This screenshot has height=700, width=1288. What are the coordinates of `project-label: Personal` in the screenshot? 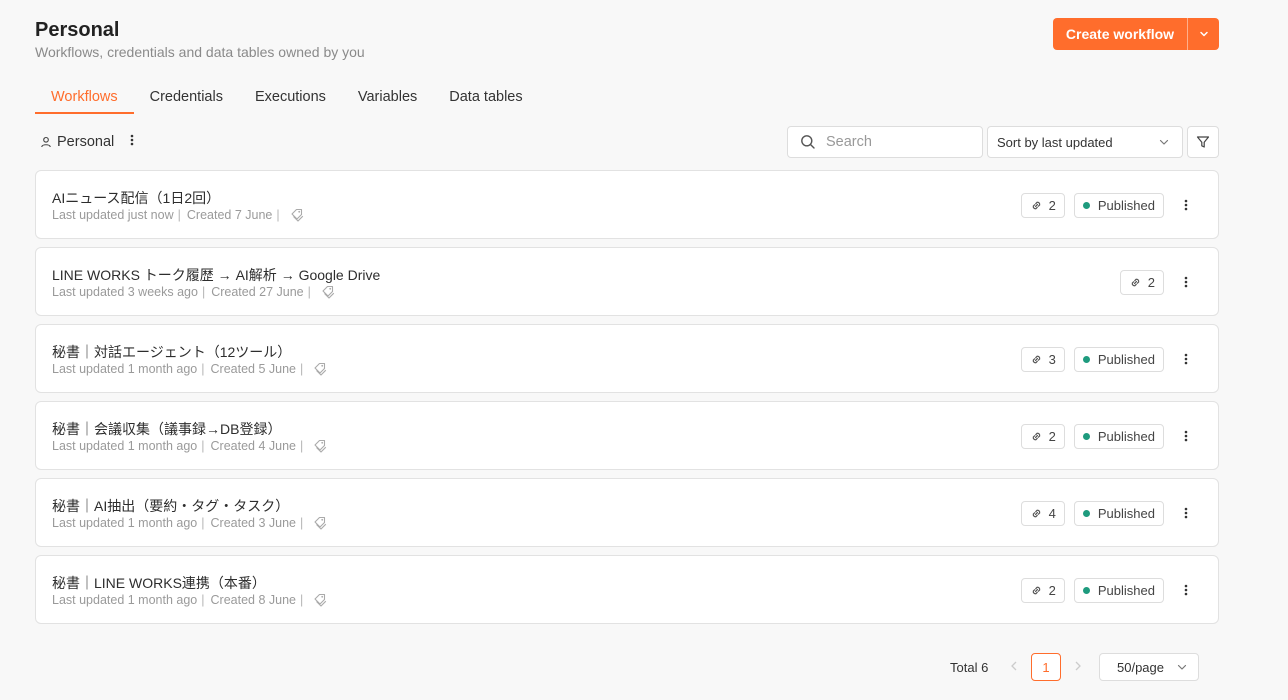 It's located at (86, 142).